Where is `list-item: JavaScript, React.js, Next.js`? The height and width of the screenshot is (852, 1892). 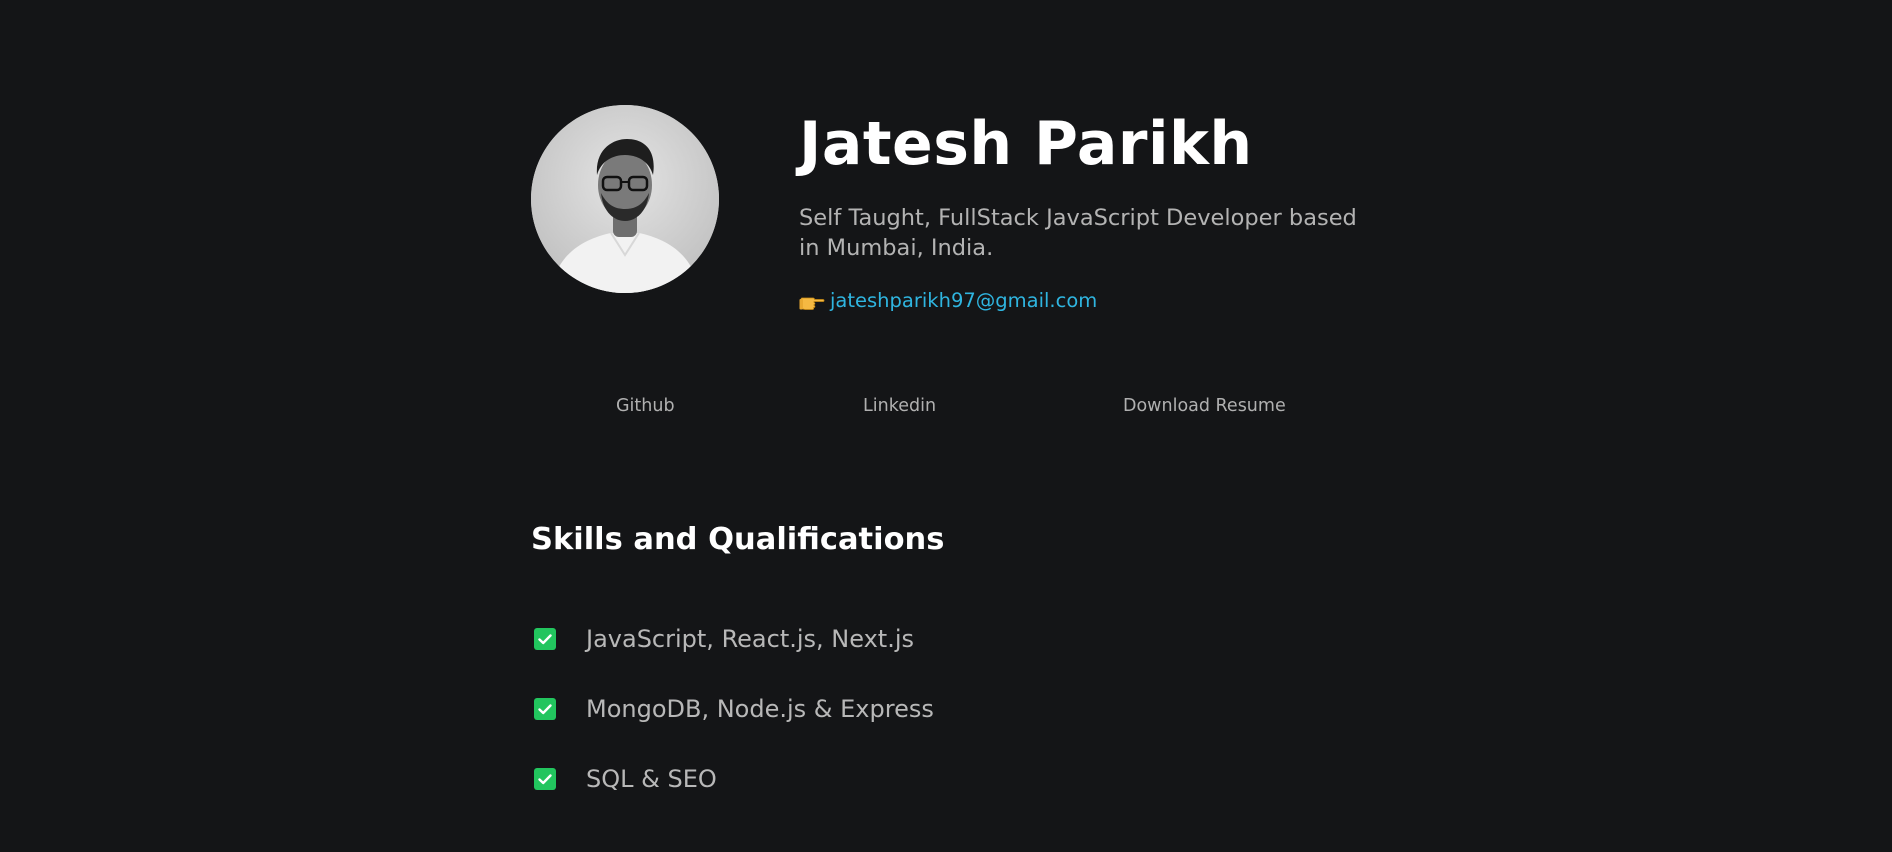 list-item: JavaScript, React.js, Next.js is located at coordinates (732, 655).